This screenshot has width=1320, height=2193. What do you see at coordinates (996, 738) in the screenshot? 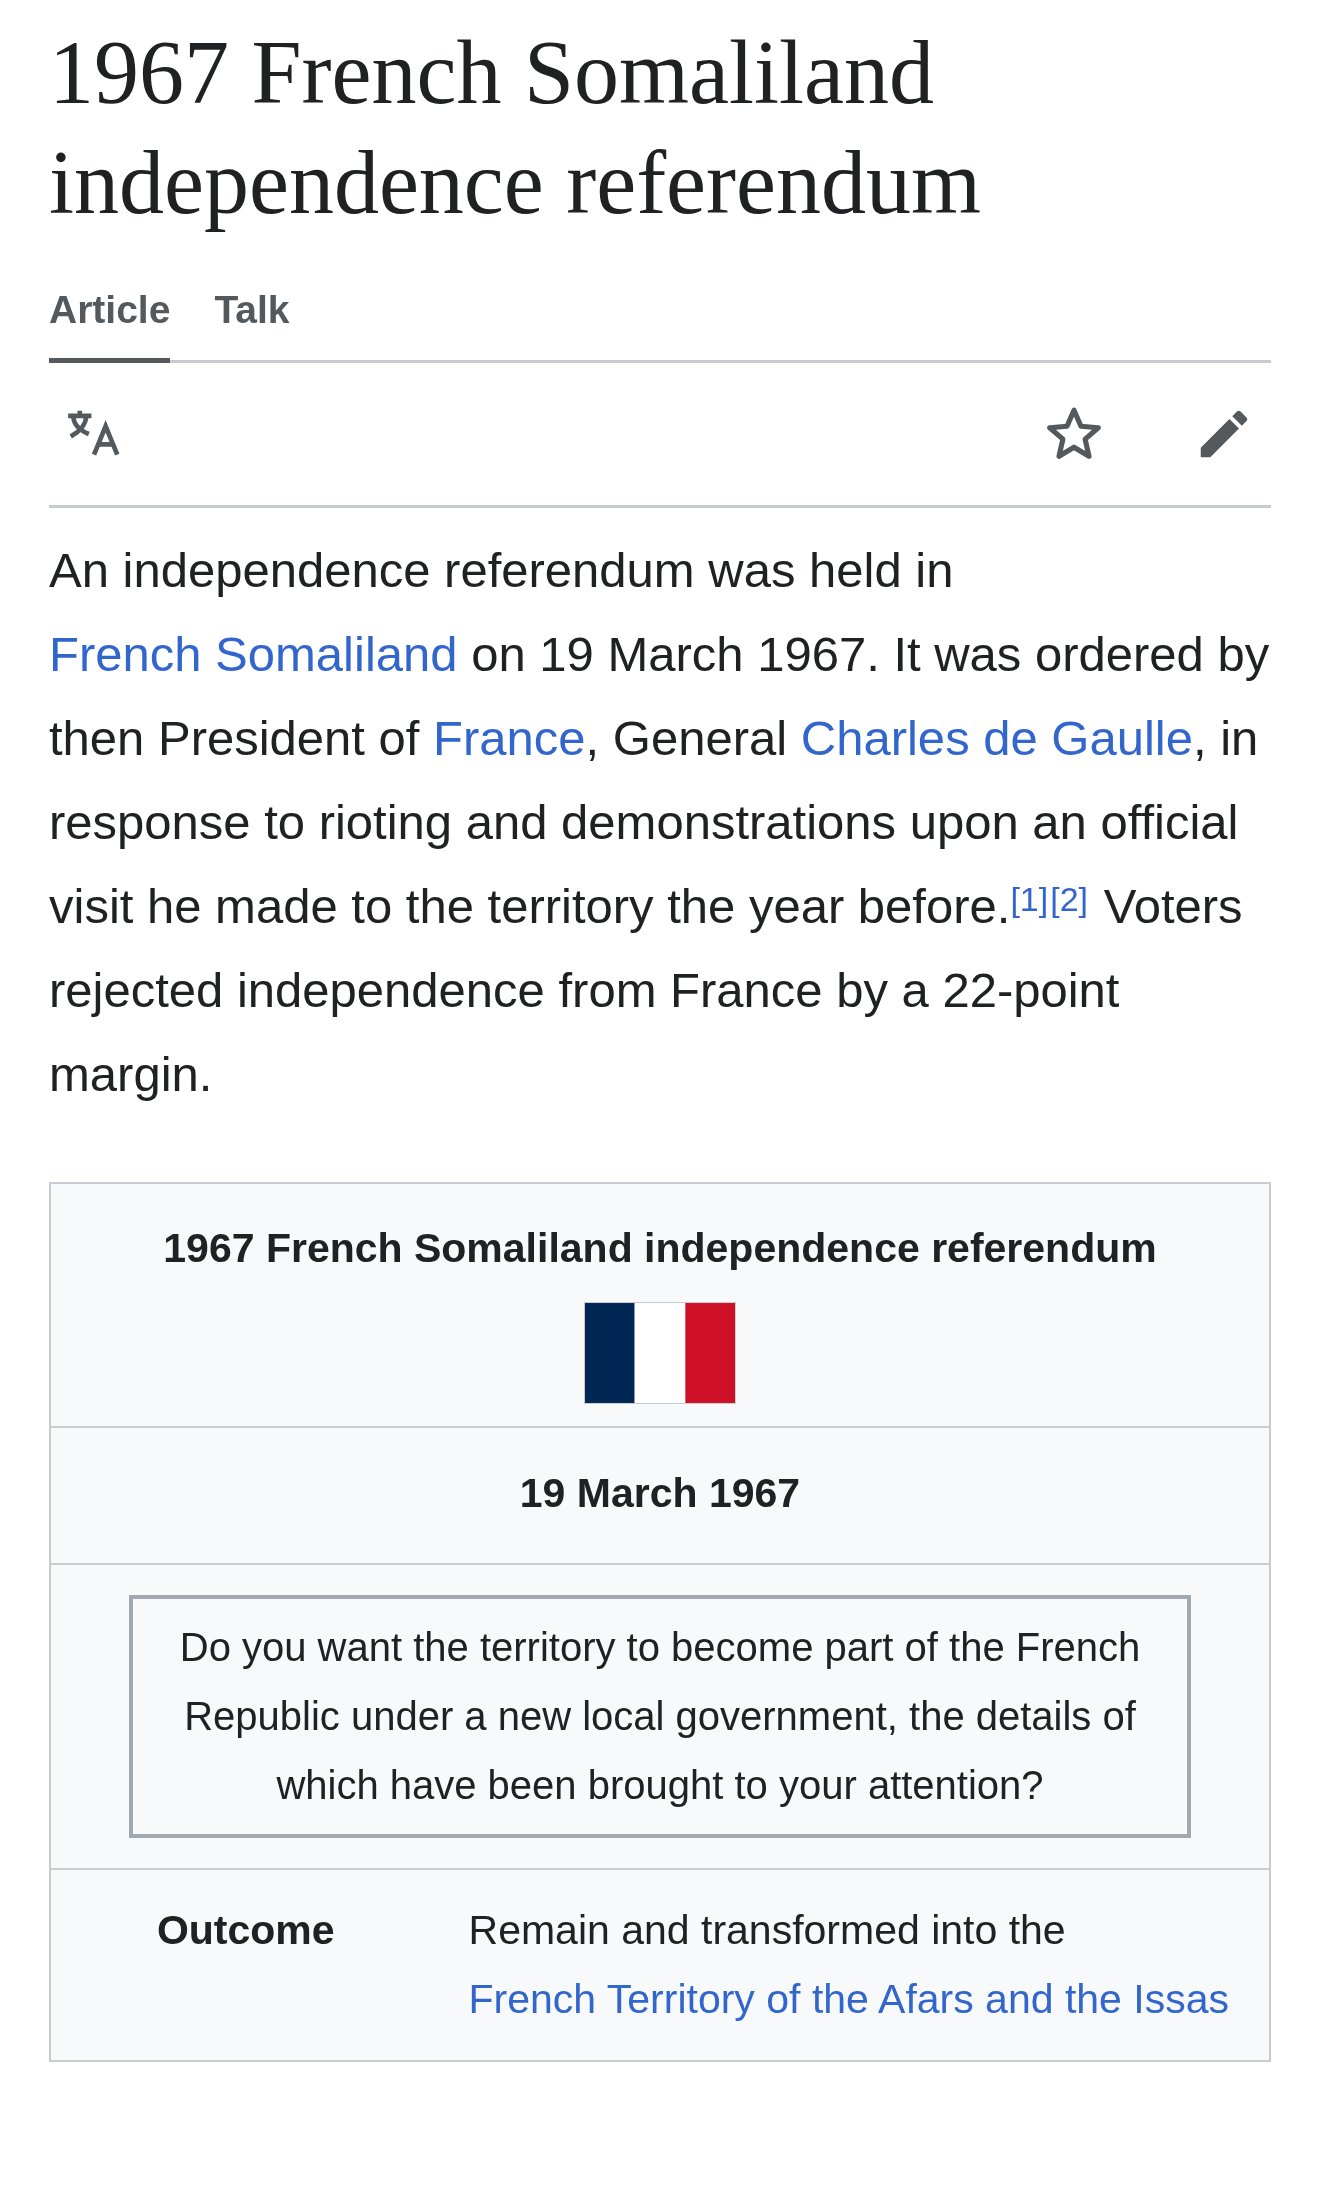
I see `link: Charles de Gaulle` at bounding box center [996, 738].